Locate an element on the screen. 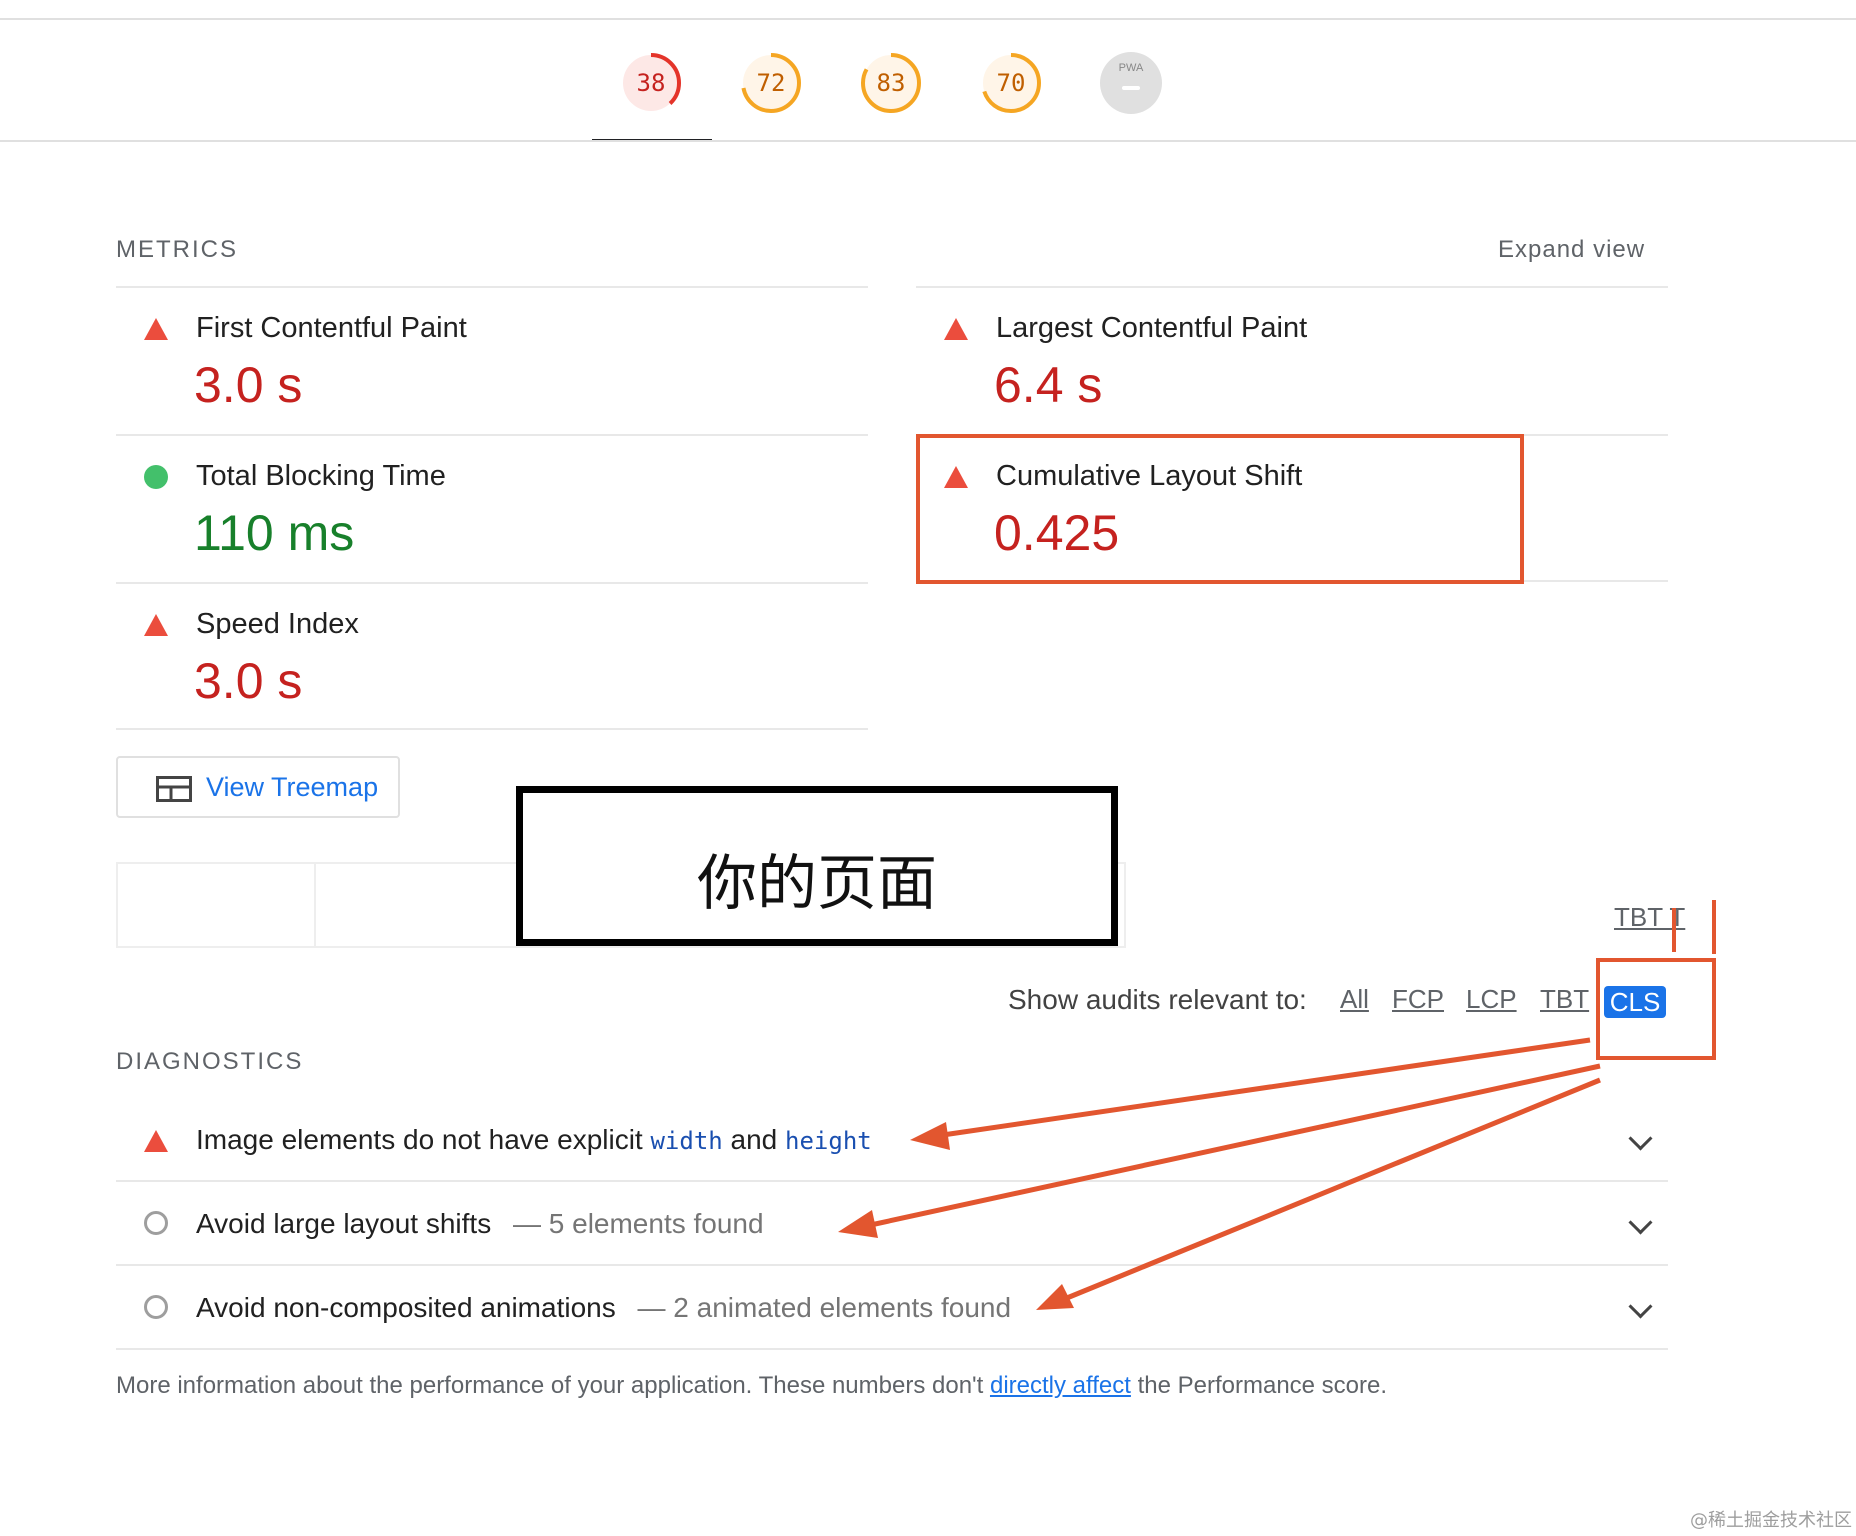 The height and width of the screenshot is (1536, 1856). diagnostic-detail: — 2 animated elements found is located at coordinates (824, 1307).